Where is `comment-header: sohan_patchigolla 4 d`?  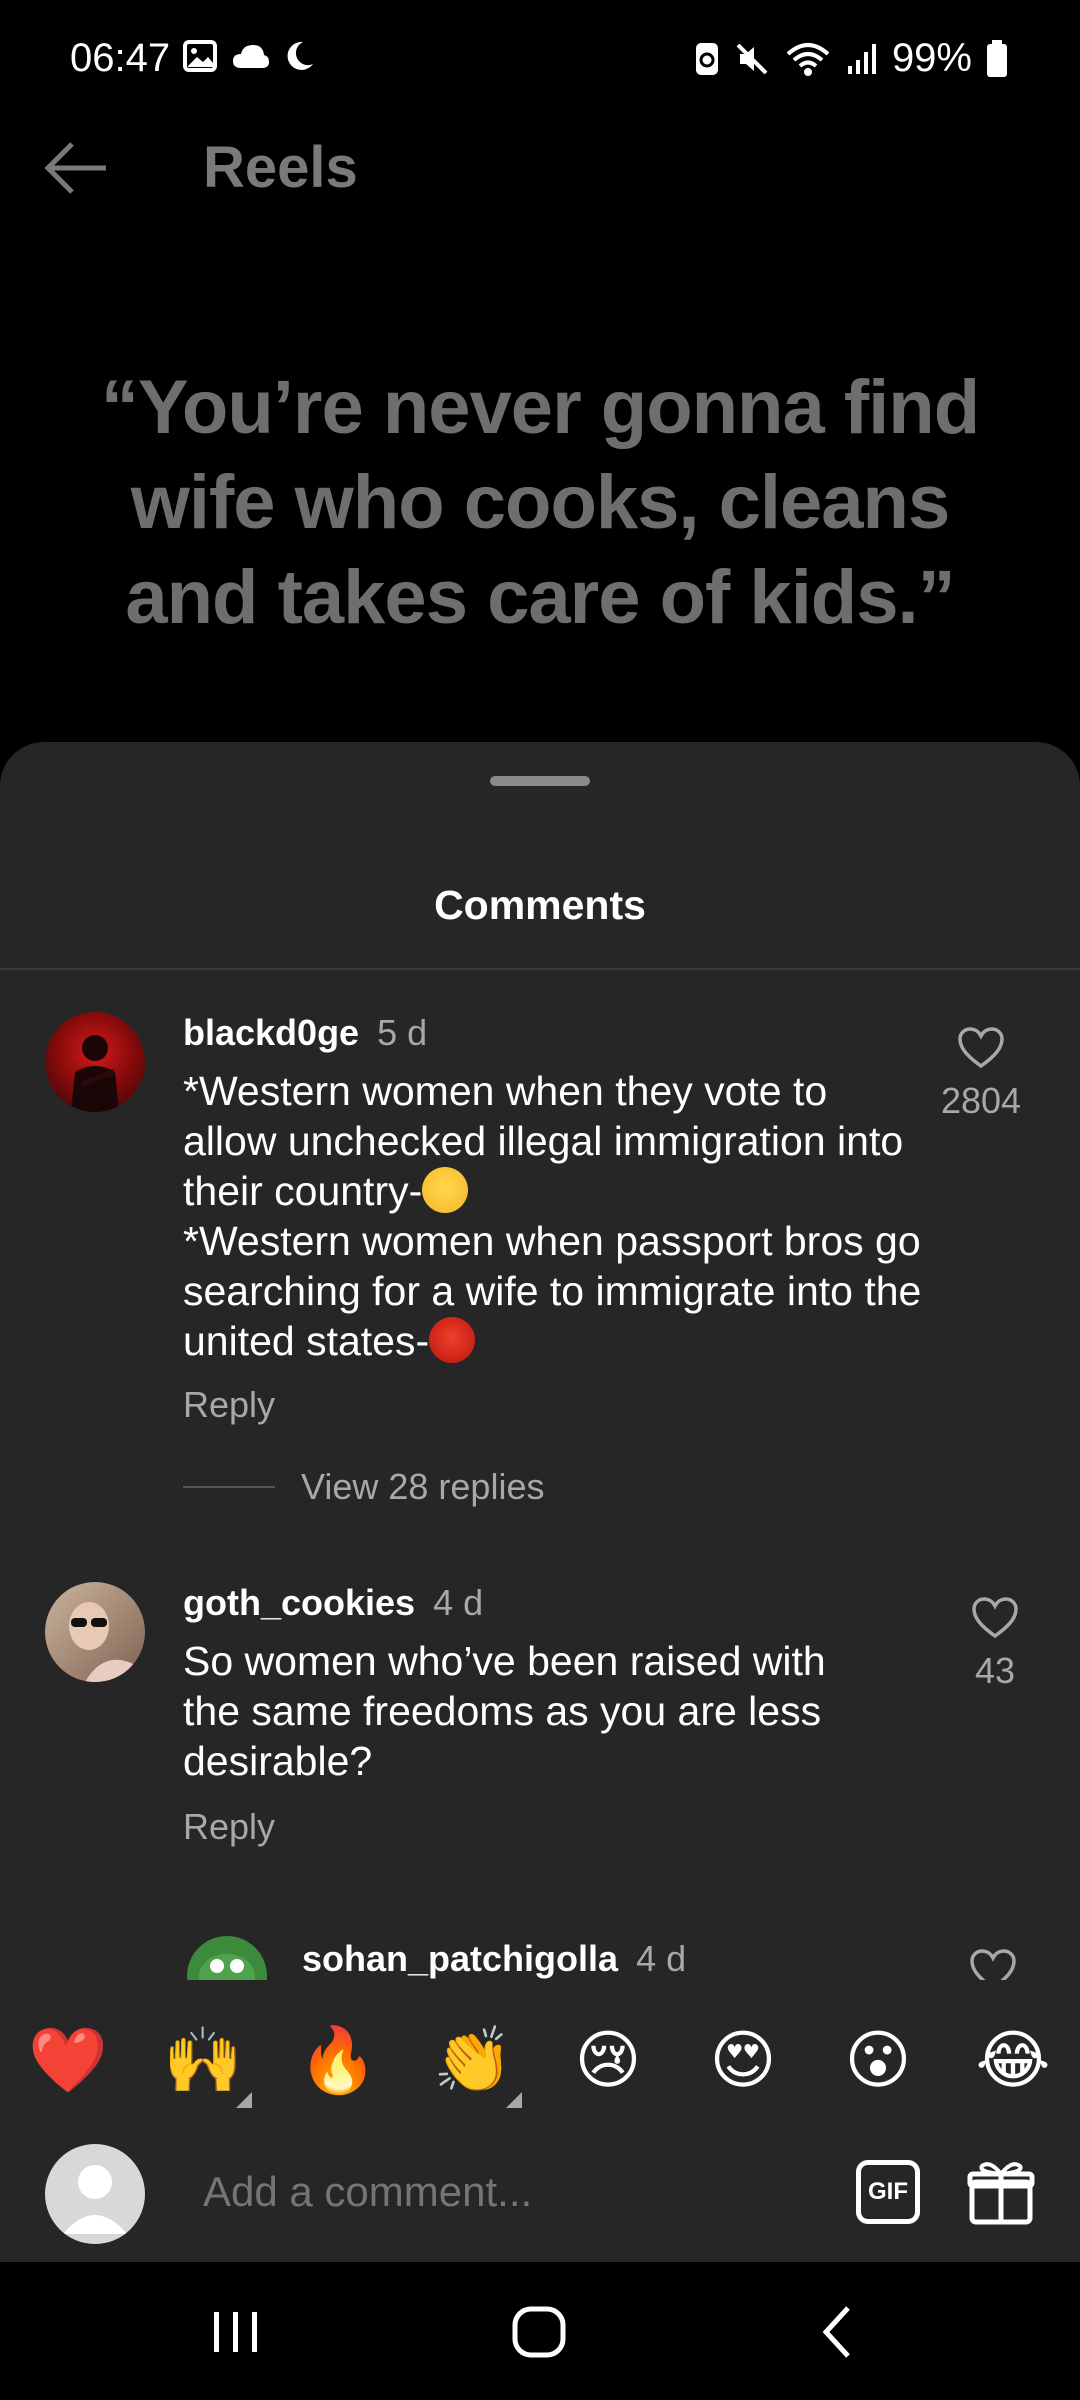
comment-header: sohan_patchigolla 4 d is located at coordinates (494, 1959).